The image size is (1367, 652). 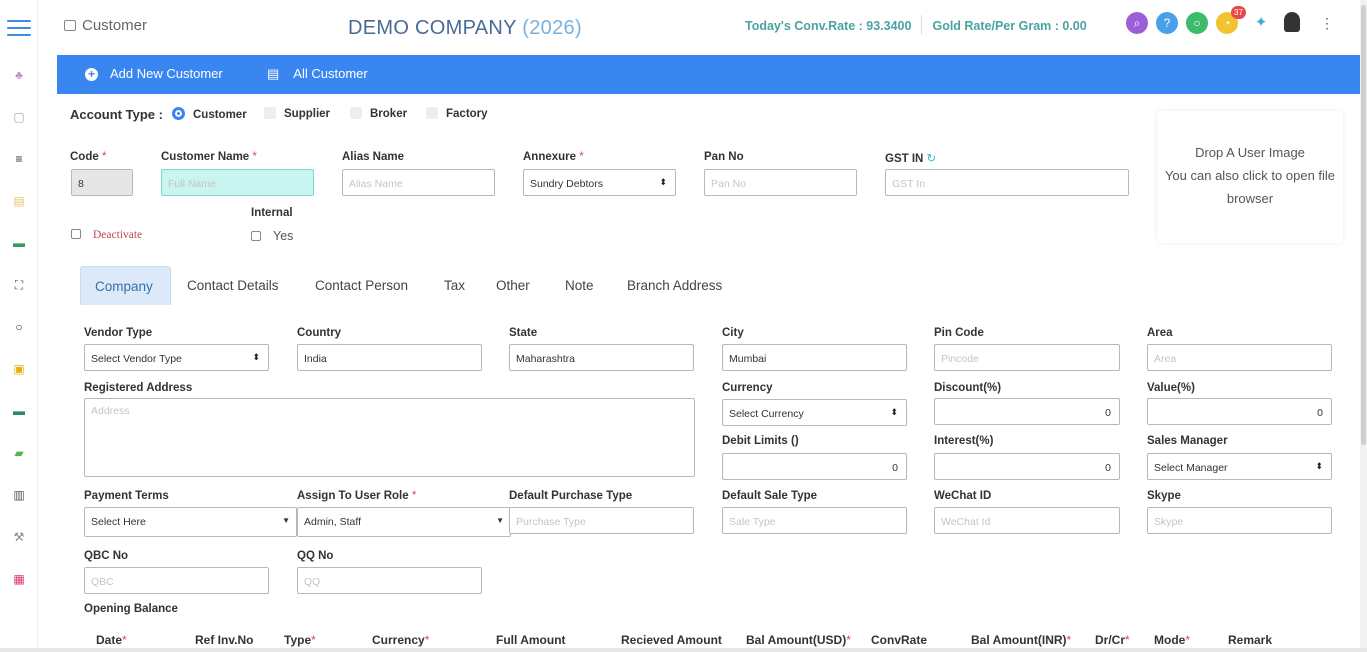 I want to click on gst-input: GST In, so click(x=1007, y=182).